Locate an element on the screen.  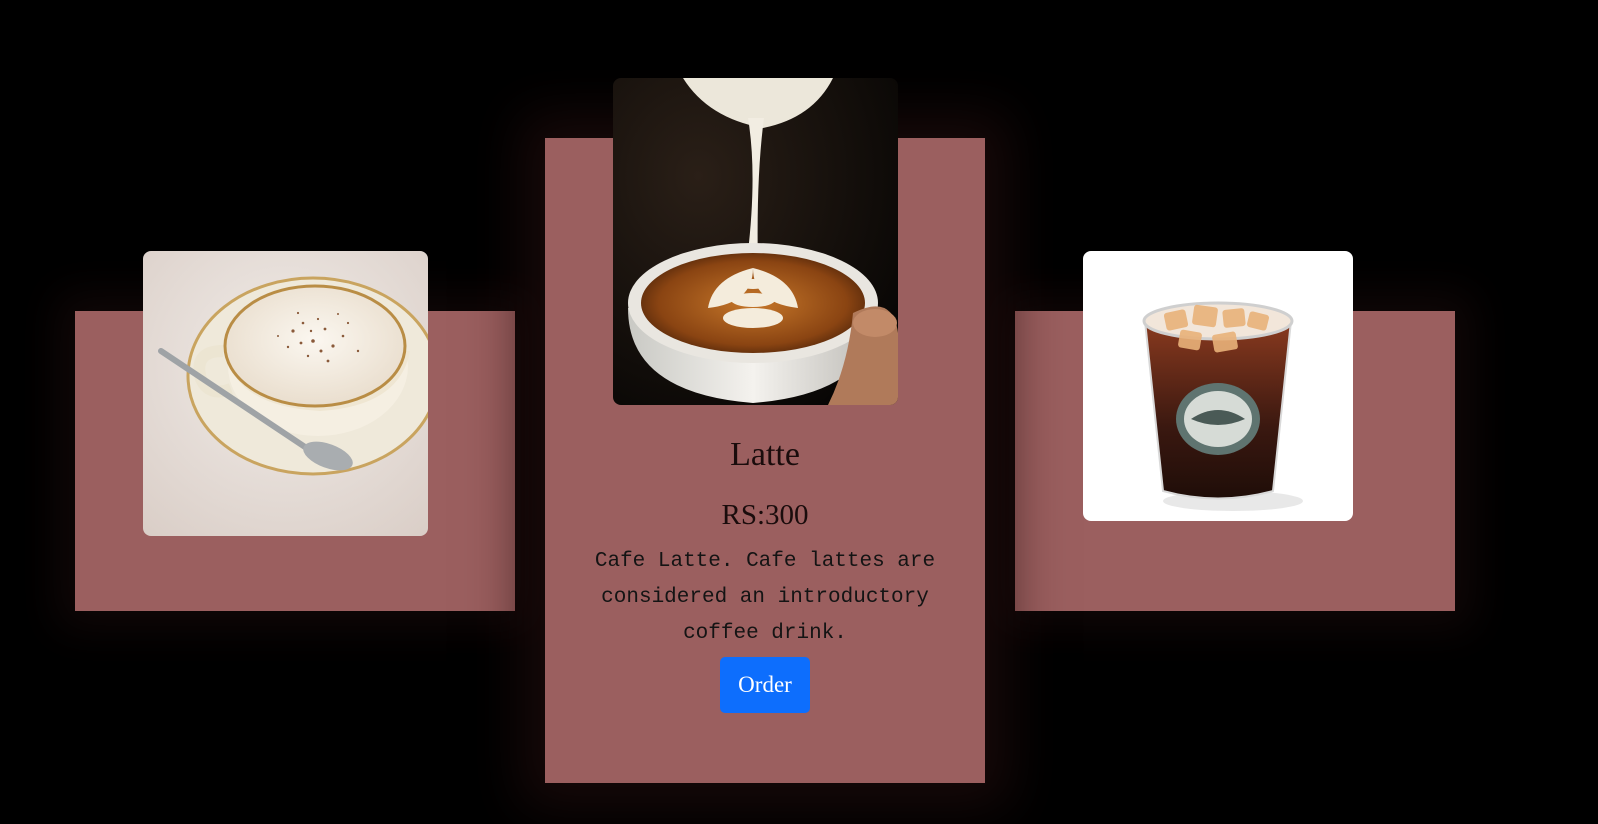
product-price: RS:300 is located at coordinates (765, 515).